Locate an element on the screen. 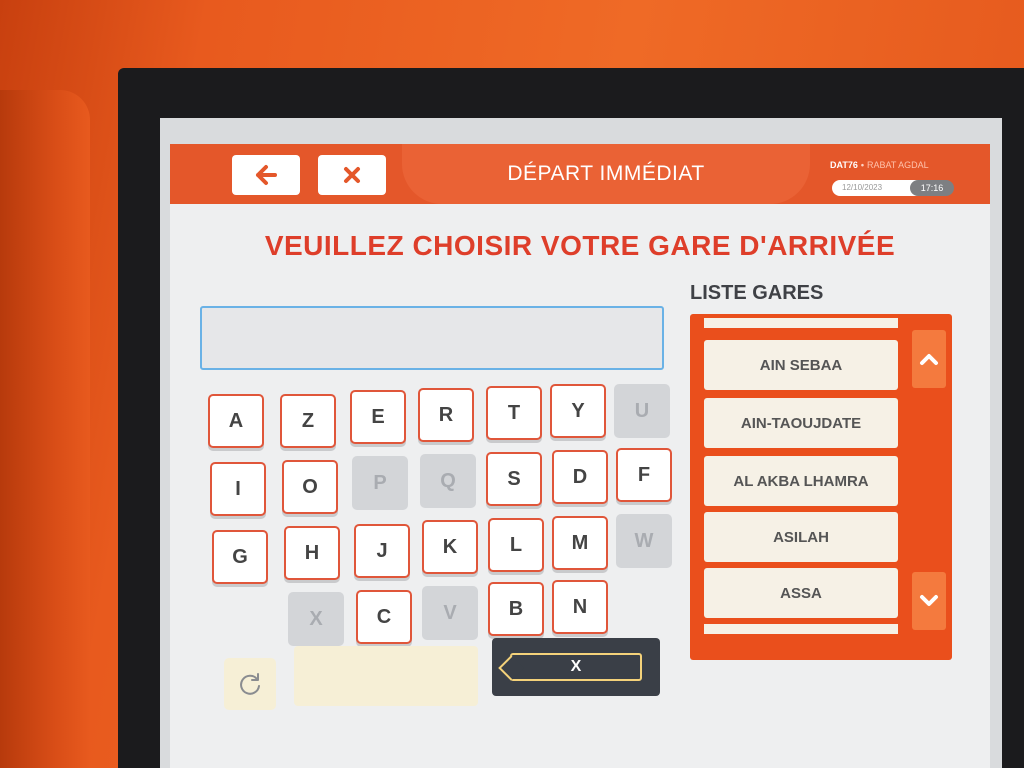 Image resolution: width=1024 pixels, height=768 pixels. station-info: DAT76 • RABAT AGDAL is located at coordinates (905, 165).